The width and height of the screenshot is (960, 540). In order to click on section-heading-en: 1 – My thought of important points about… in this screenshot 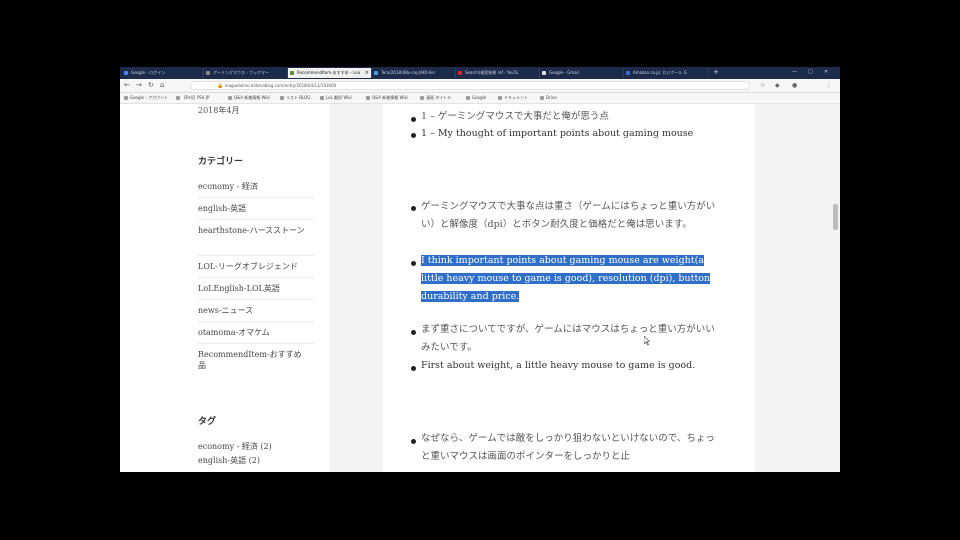, I will do `click(557, 133)`.